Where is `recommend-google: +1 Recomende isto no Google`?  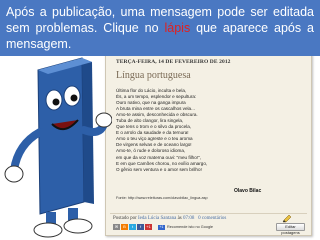
recommend-google: +1 Recomende isto no Google is located at coordinates (185, 227).